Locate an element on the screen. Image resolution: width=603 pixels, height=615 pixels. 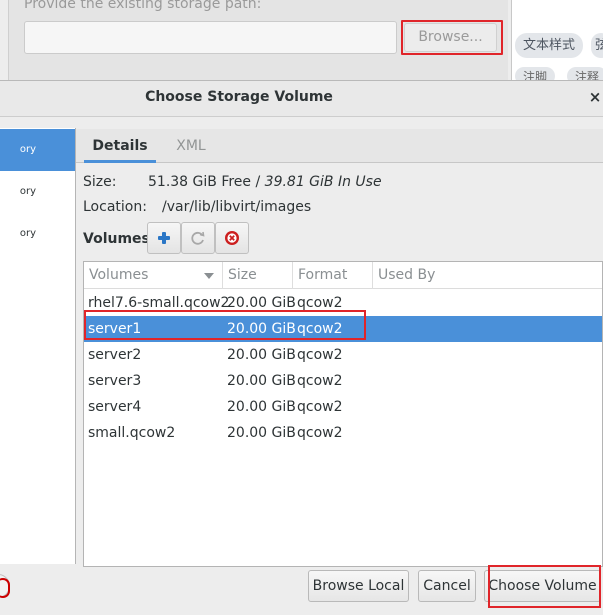
refresh-icon is located at coordinates (198, 238).